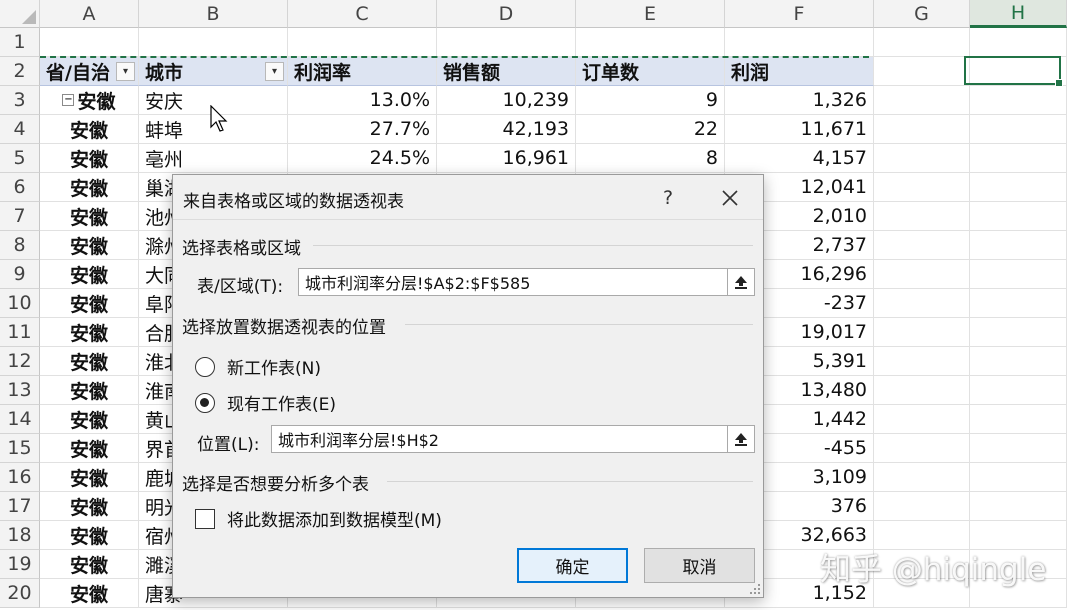 The image size is (1074, 610). What do you see at coordinates (513, 282) in the screenshot?
I see `range-input` at bounding box center [513, 282].